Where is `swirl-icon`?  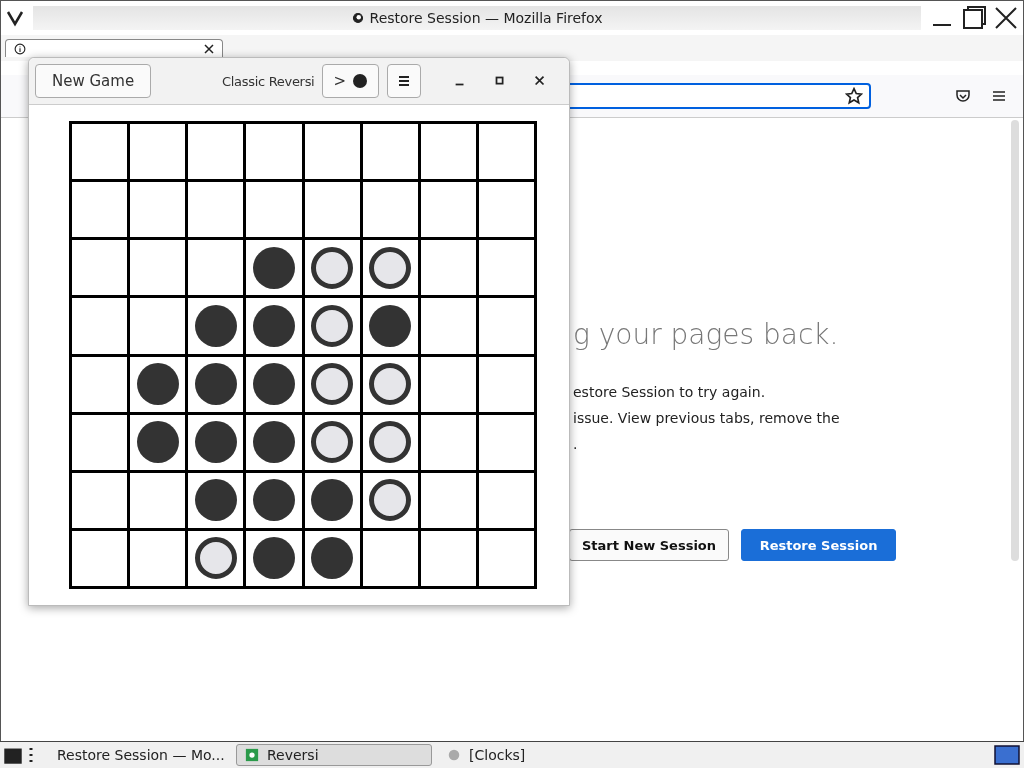 swirl-icon is located at coordinates (357, 18).